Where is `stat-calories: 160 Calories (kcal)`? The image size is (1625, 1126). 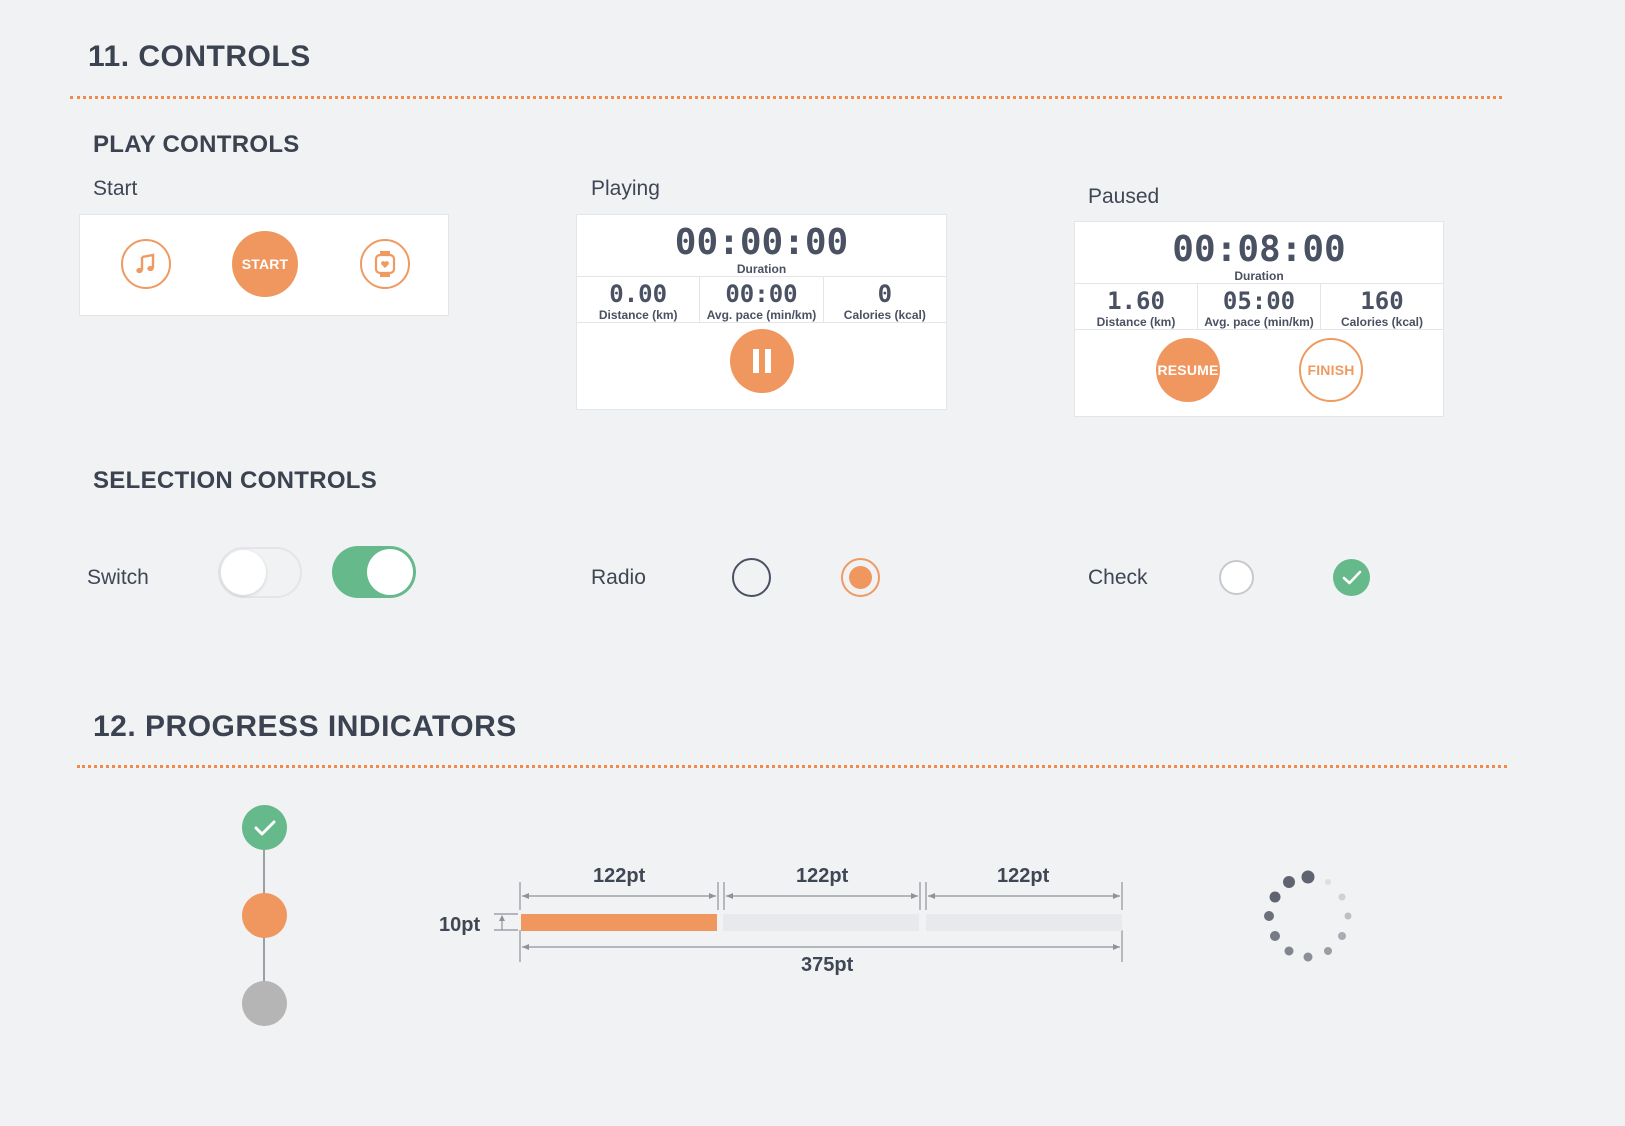 stat-calories: 160 Calories (kcal) is located at coordinates (1382, 306).